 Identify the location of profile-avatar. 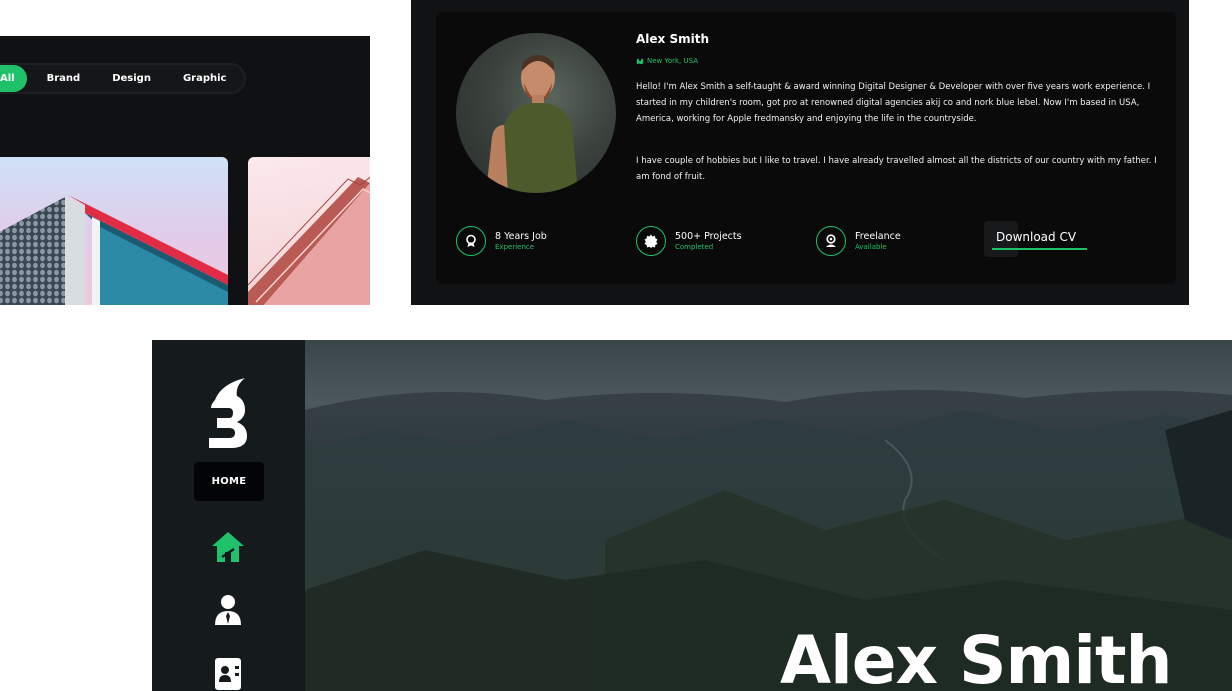
(536, 113).